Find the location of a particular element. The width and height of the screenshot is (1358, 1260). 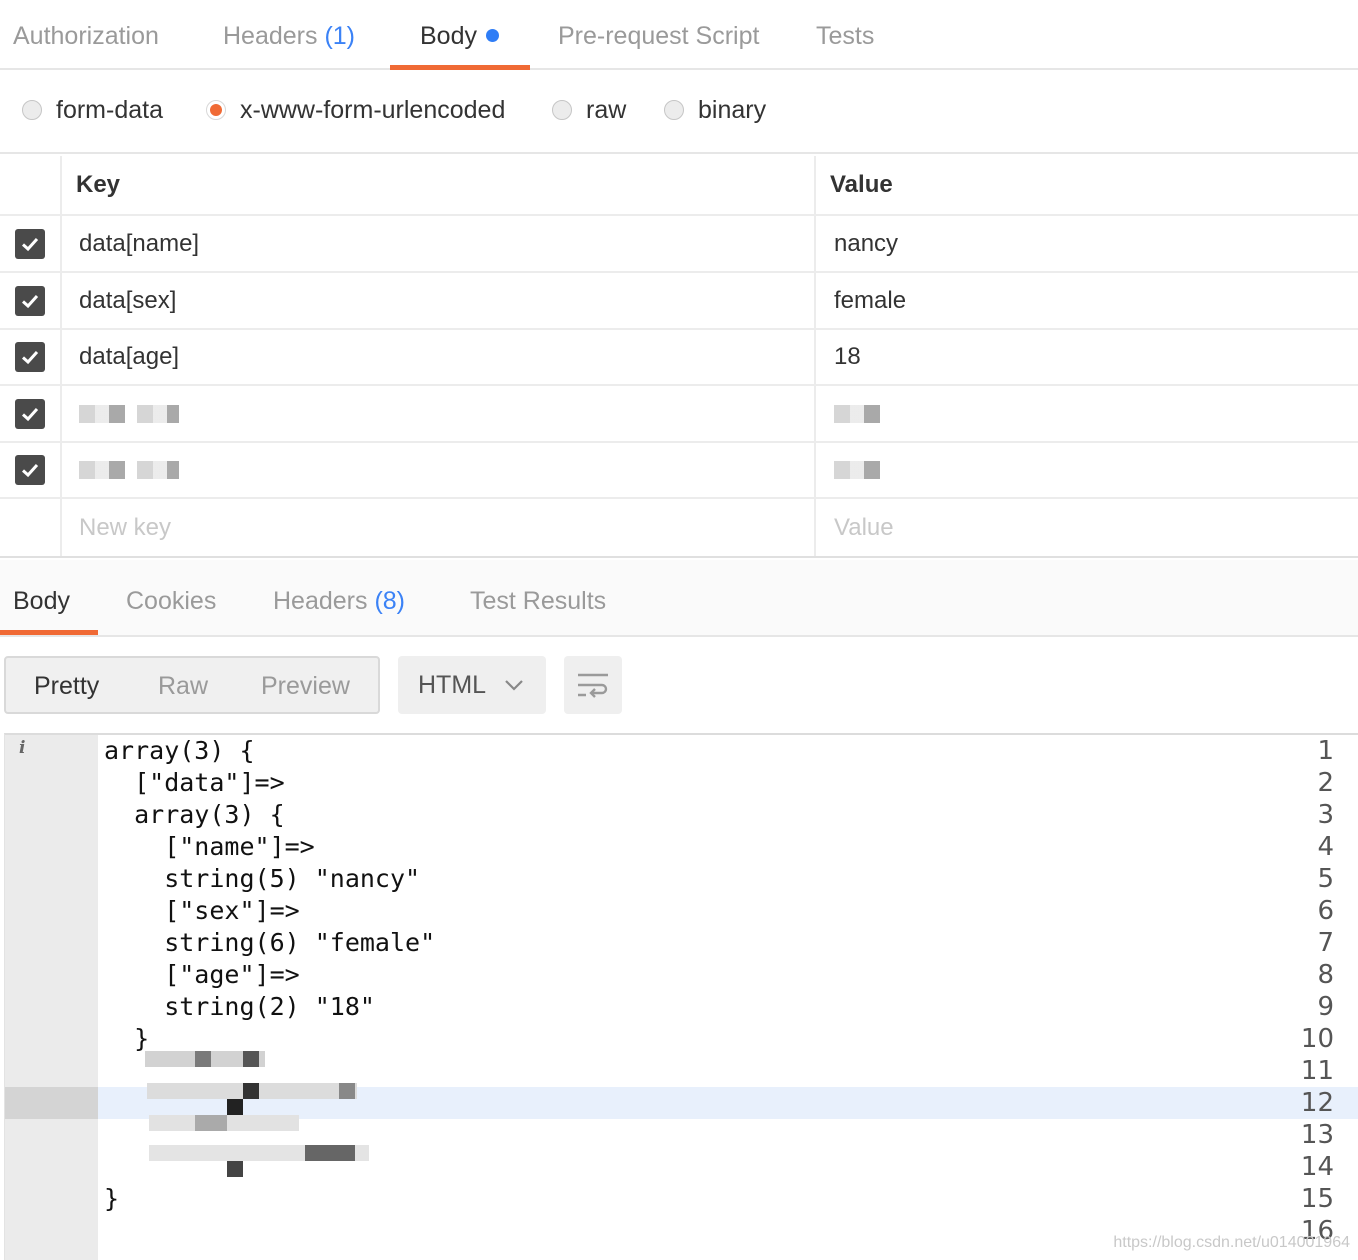

tab-label: Headers is located at coordinates (320, 601).